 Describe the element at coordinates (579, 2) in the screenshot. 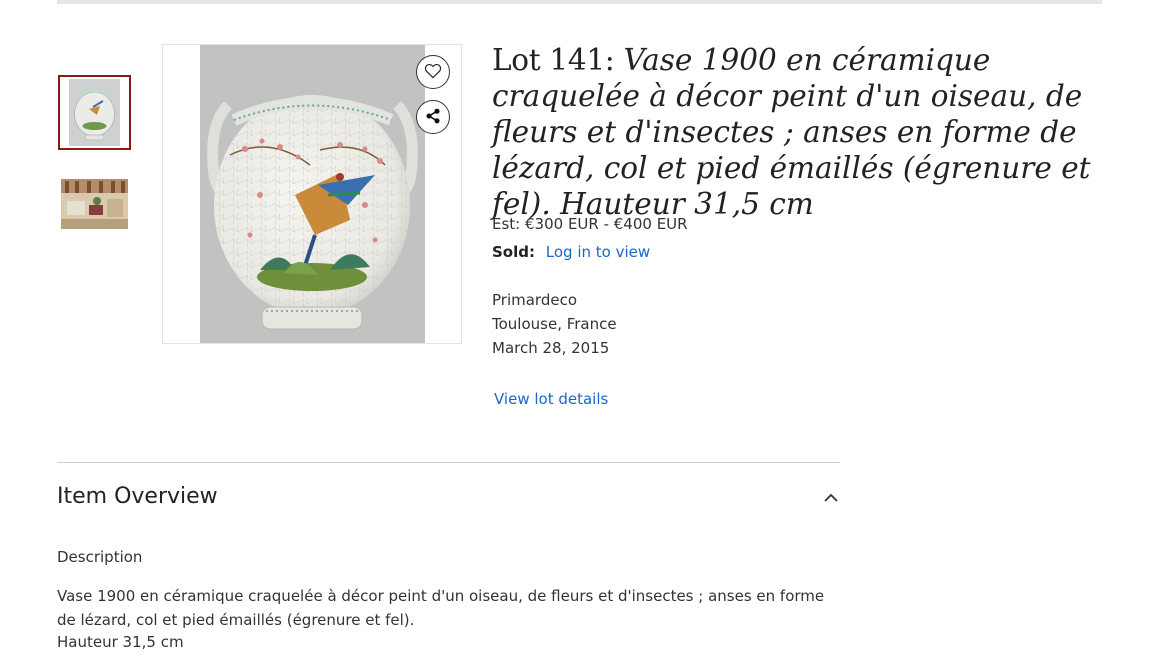

I see `top-divider` at that location.